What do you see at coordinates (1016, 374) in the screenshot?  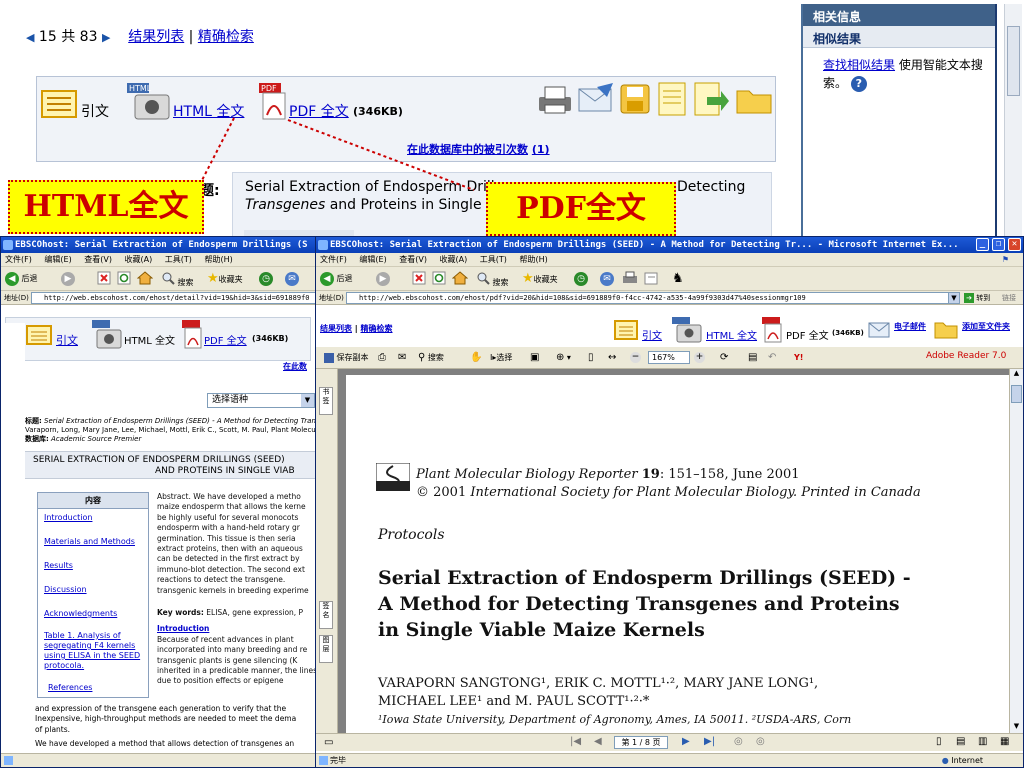 I see `scroll-up-icon: ▲` at bounding box center [1016, 374].